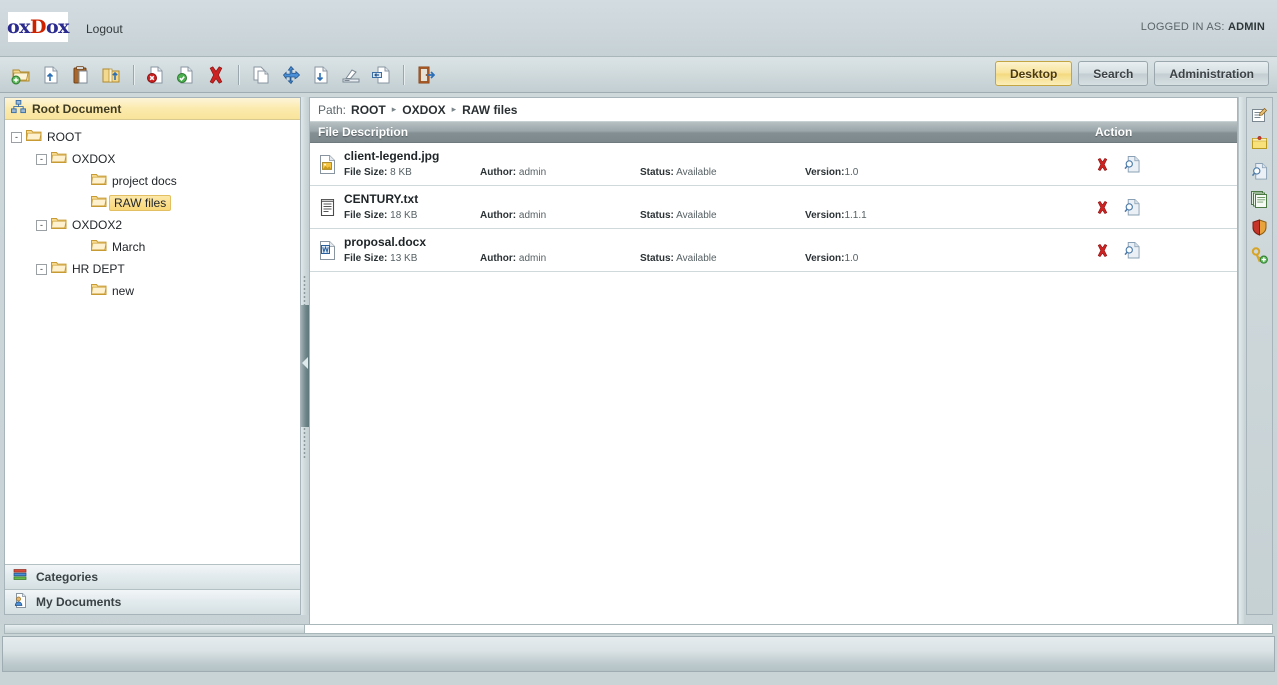 The width and height of the screenshot is (1277, 685). Describe the element at coordinates (1182, 27) in the screenshot. I see `logged-in-label: LOGGED IN AS:` at that location.